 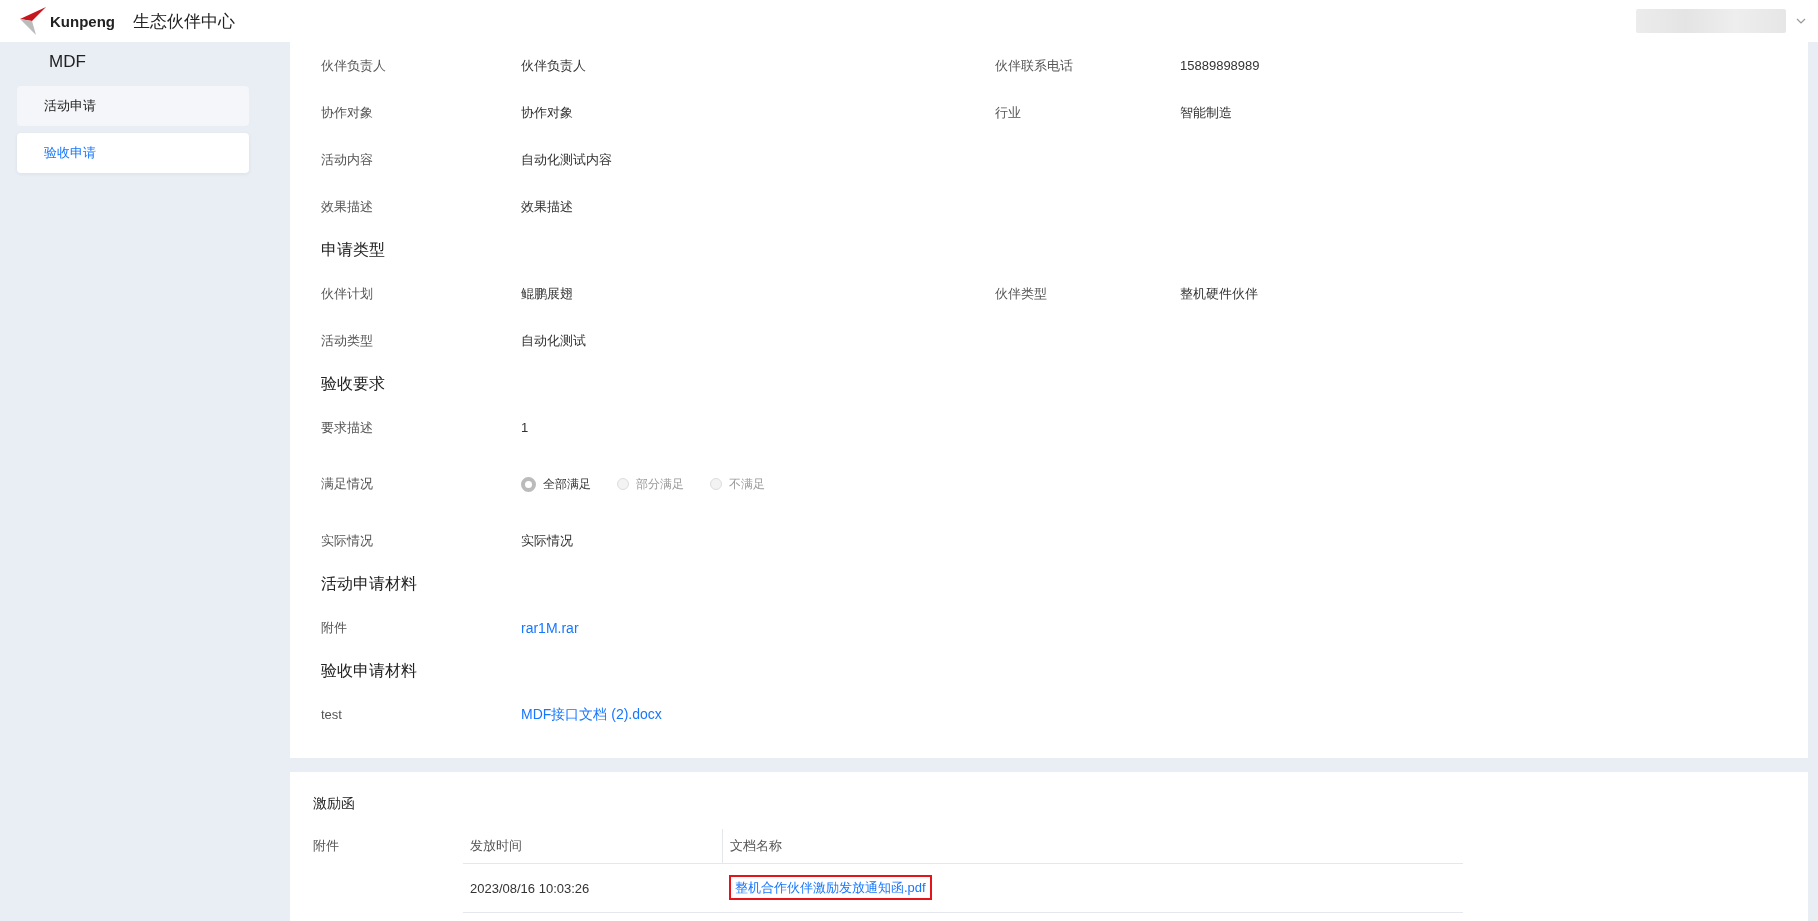 I want to click on field-value: 伙伴负责人, so click(x=554, y=65).